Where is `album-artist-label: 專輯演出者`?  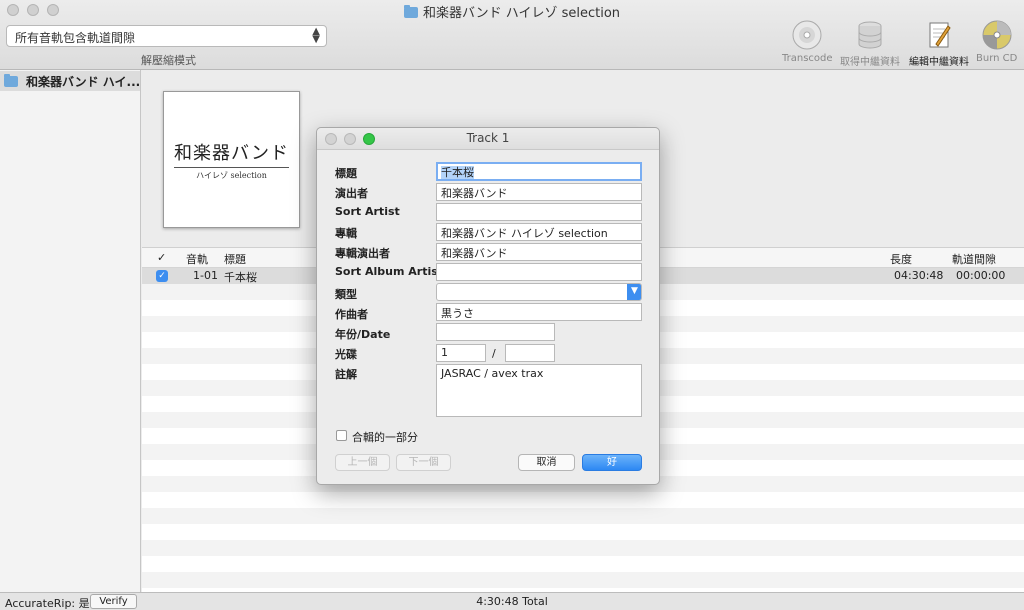
album-artist-label: 專輯演出者 is located at coordinates (362, 253).